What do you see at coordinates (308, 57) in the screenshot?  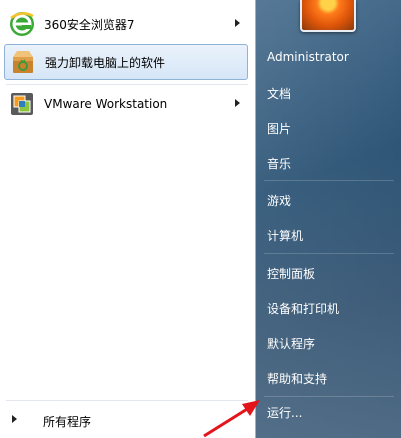 I see `user-name: Administrator` at bounding box center [308, 57].